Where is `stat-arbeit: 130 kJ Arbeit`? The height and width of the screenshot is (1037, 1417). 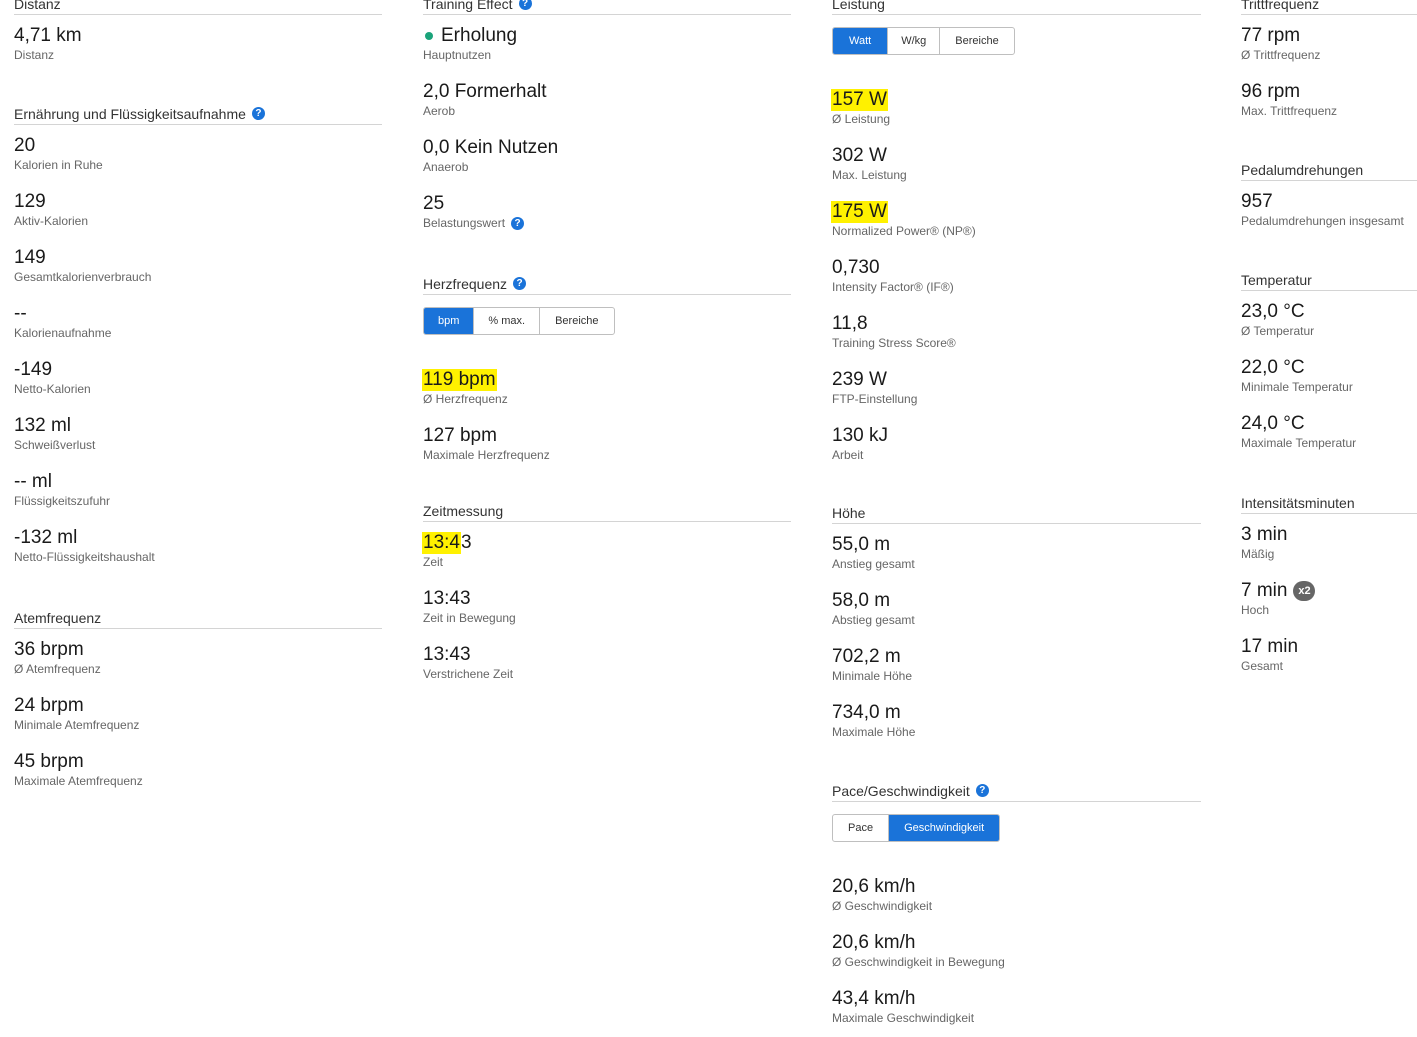 stat-arbeit: 130 kJ Arbeit is located at coordinates (1016, 443).